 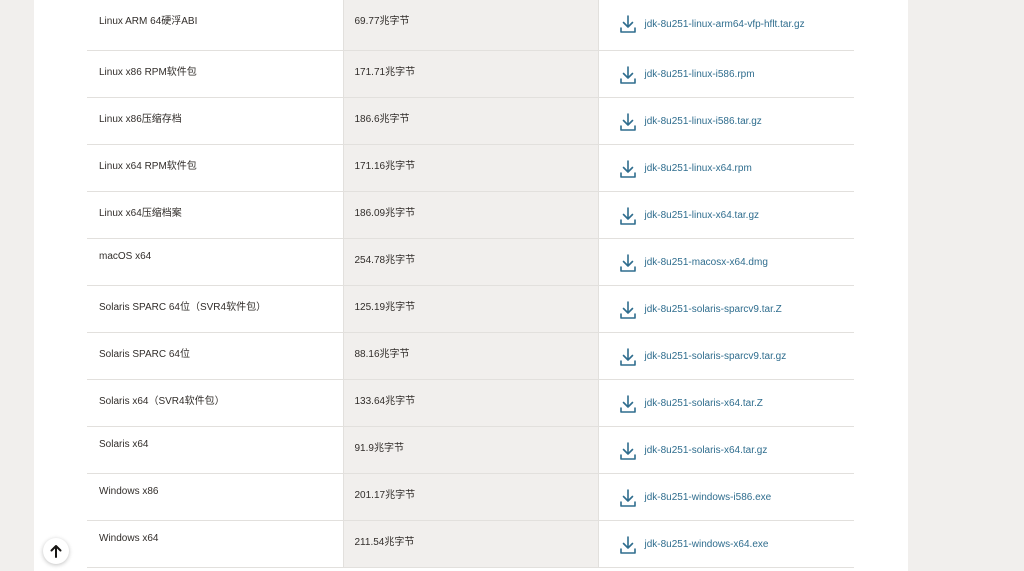 I want to click on file-cell: jdk-8u251-solaris-sparcv9.tar.Z, so click(x=726, y=309).